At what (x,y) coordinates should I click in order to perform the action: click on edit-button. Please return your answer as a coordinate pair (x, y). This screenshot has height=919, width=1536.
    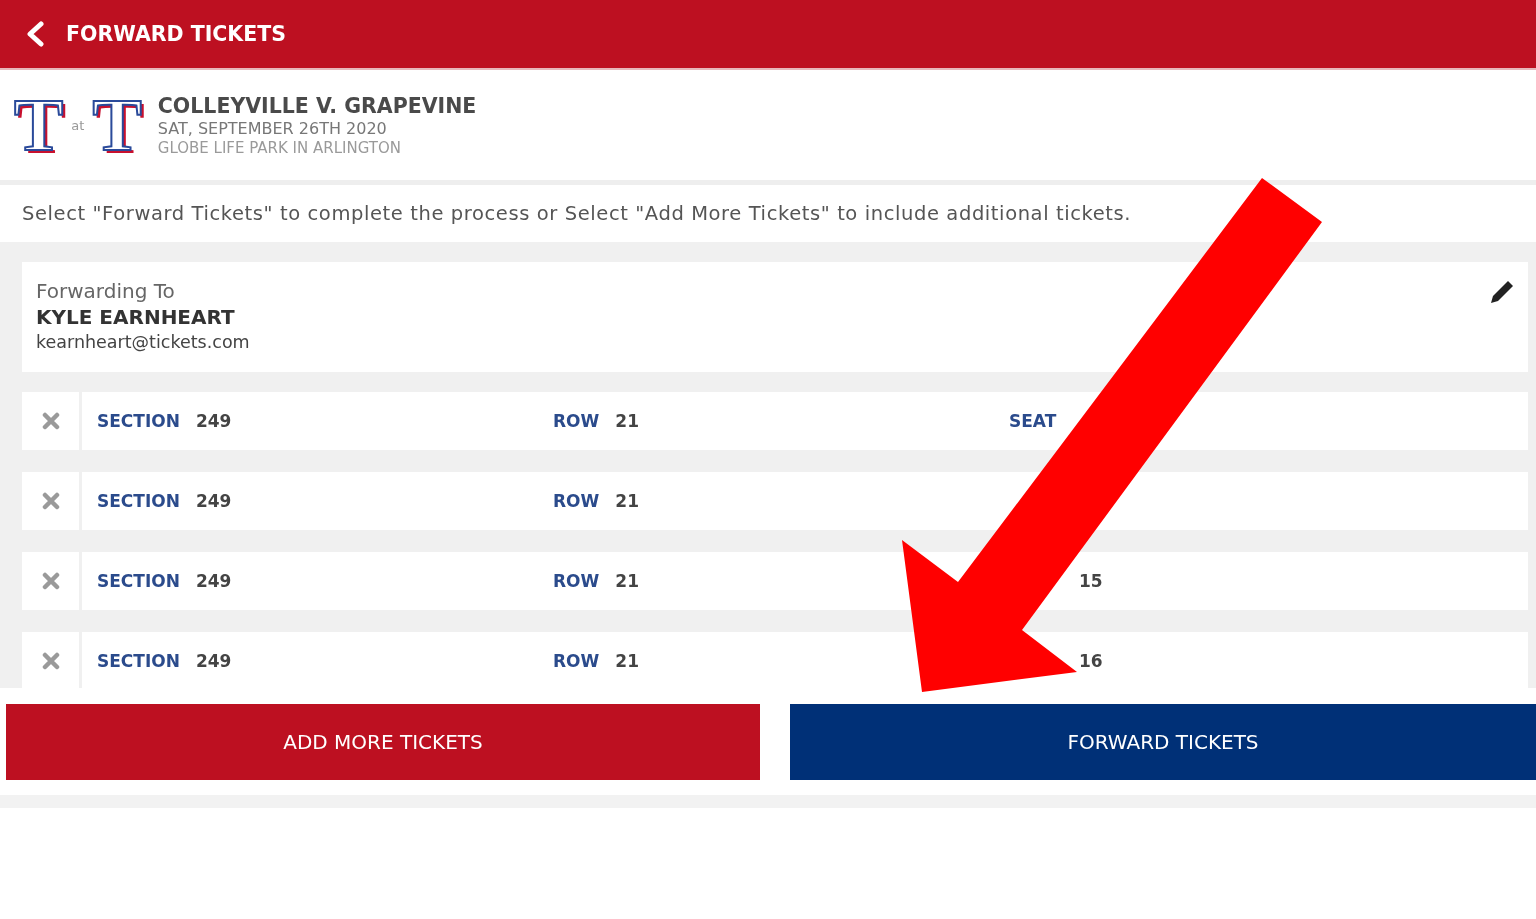
    Looking at the image, I should click on (1502, 292).